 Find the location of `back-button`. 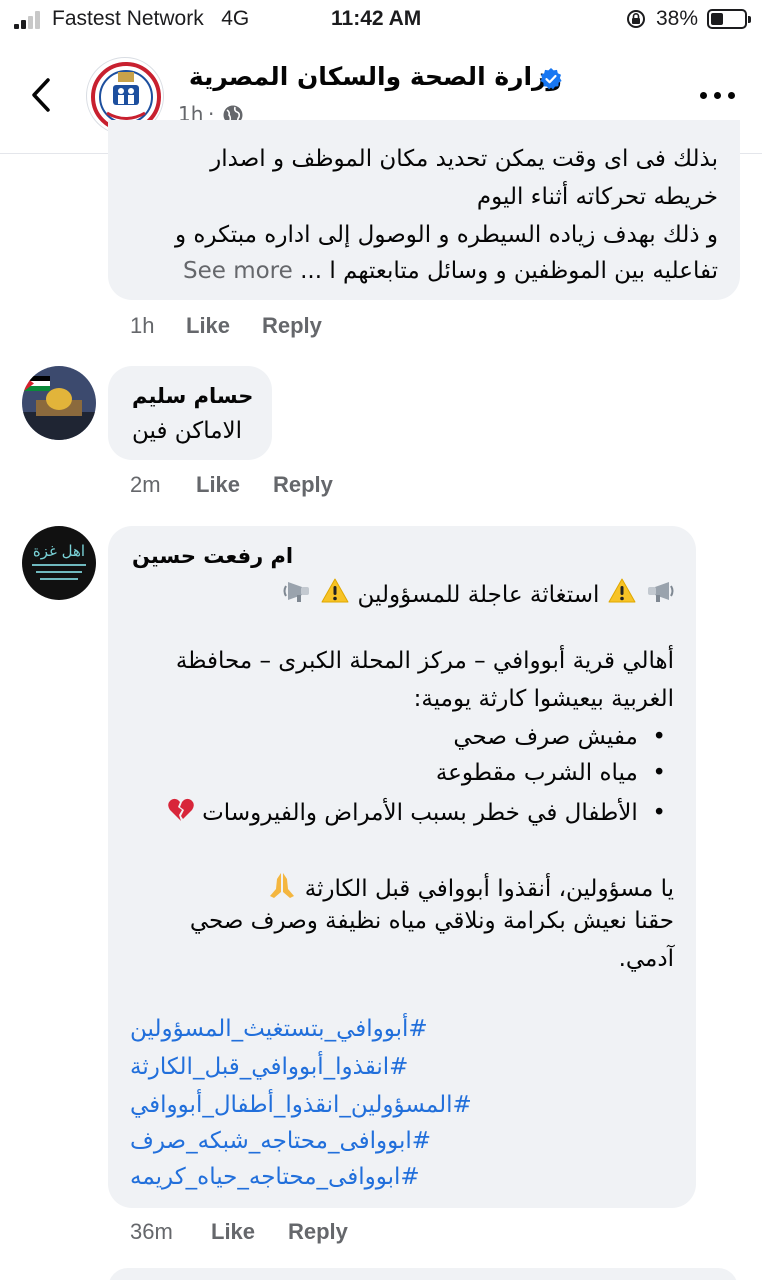

back-button is located at coordinates (43, 95).